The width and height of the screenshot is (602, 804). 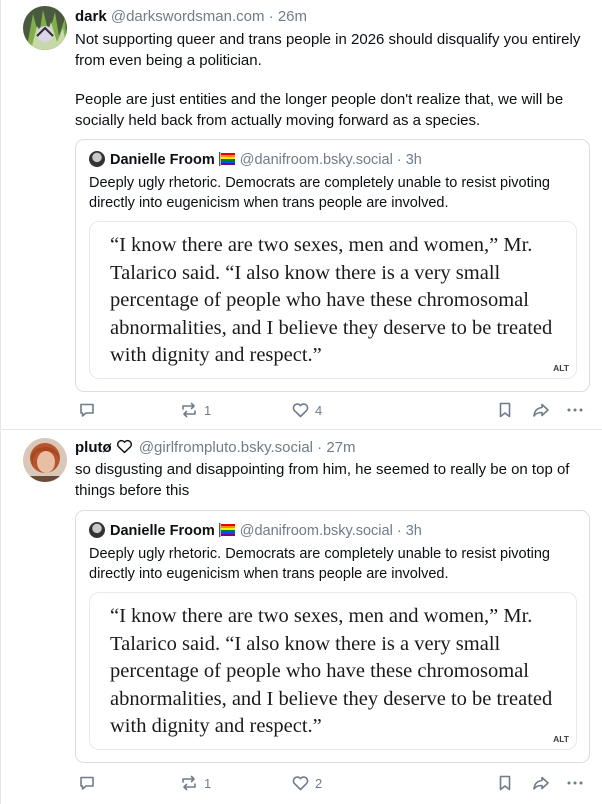 I want to click on post-actions: 1 4, so click(x=332, y=410).